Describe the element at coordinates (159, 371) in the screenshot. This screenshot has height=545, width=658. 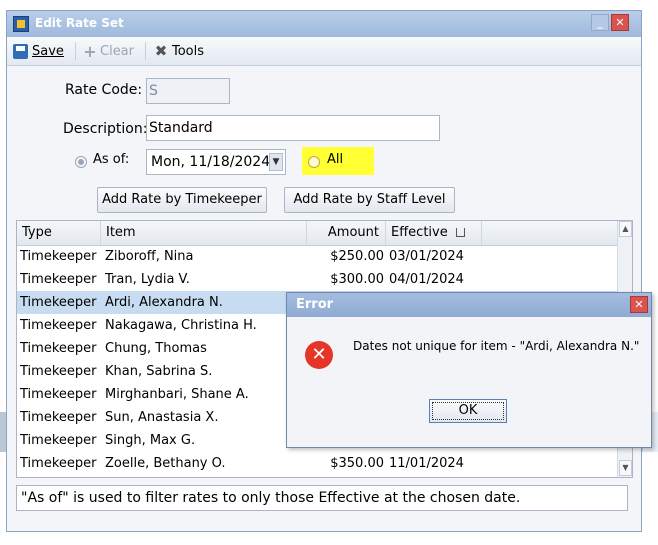
I see `cell-item: Khan, Sabrina S.` at that location.